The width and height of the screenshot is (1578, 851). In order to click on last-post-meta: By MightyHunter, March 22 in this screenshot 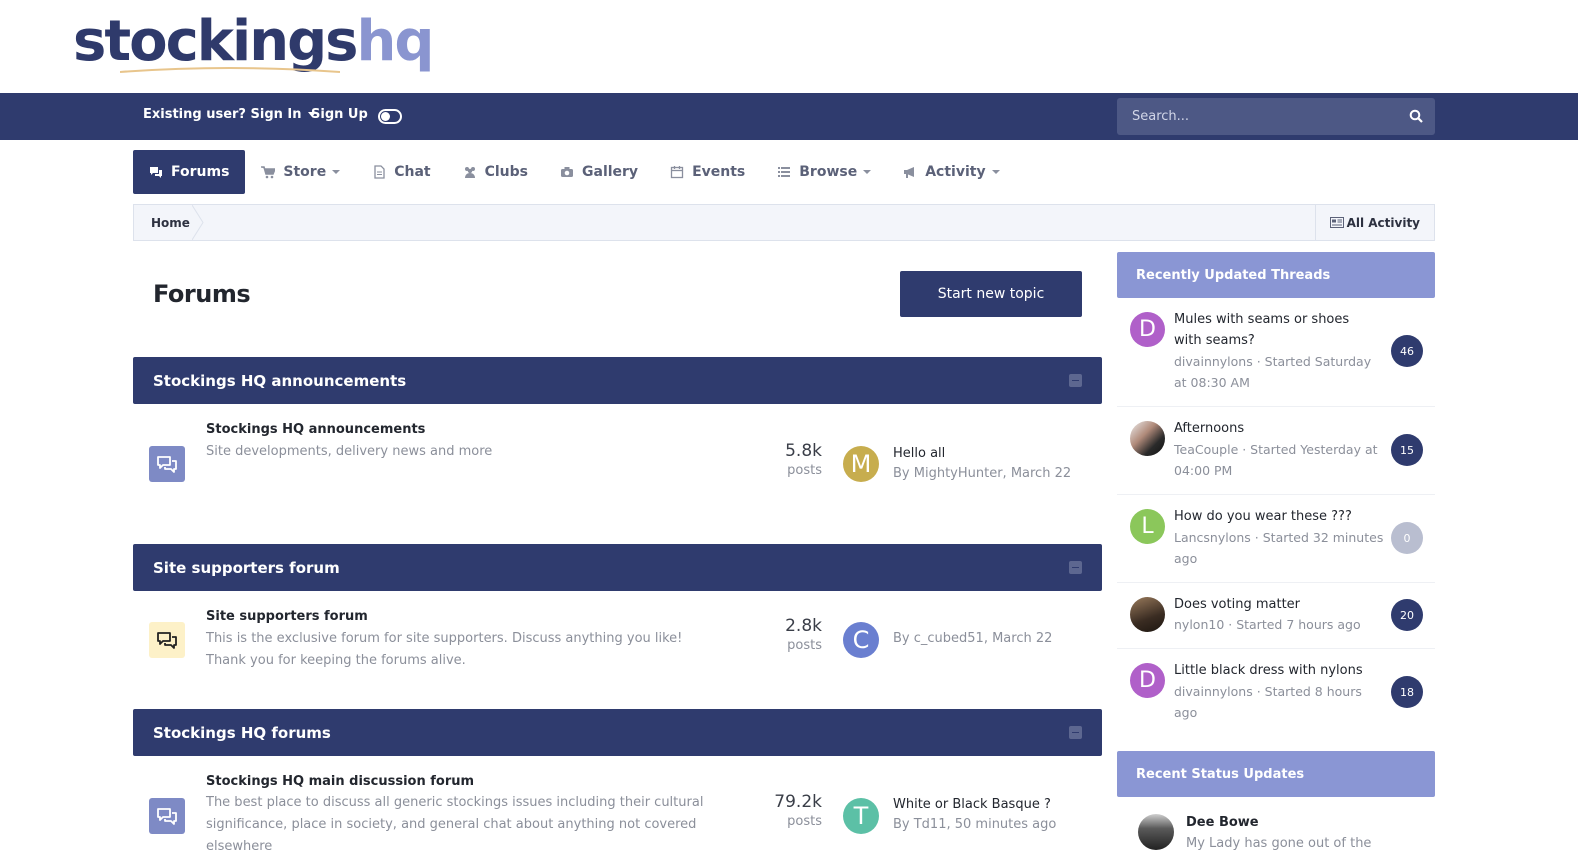, I will do `click(982, 473)`.